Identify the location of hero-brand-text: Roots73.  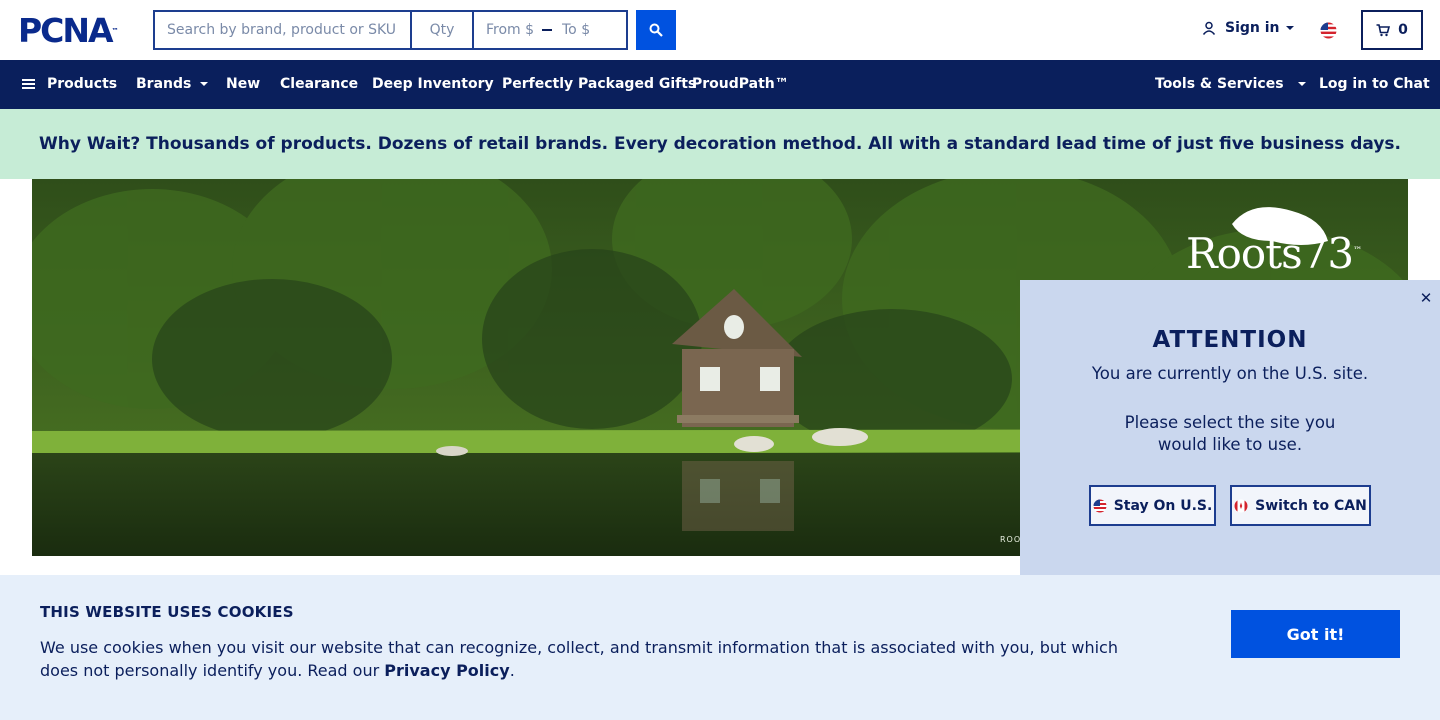
(1270, 253).